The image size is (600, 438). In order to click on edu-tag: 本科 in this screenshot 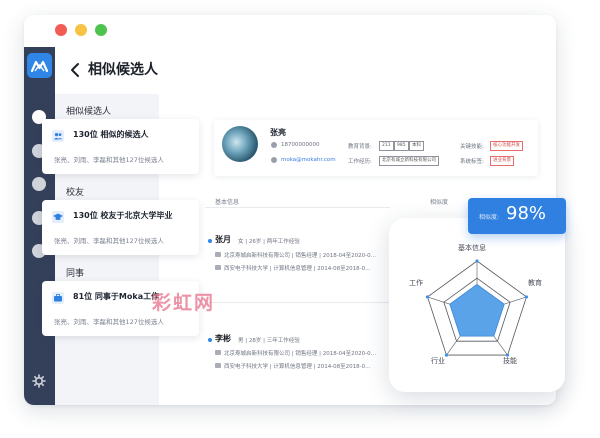, I will do `click(416, 146)`.